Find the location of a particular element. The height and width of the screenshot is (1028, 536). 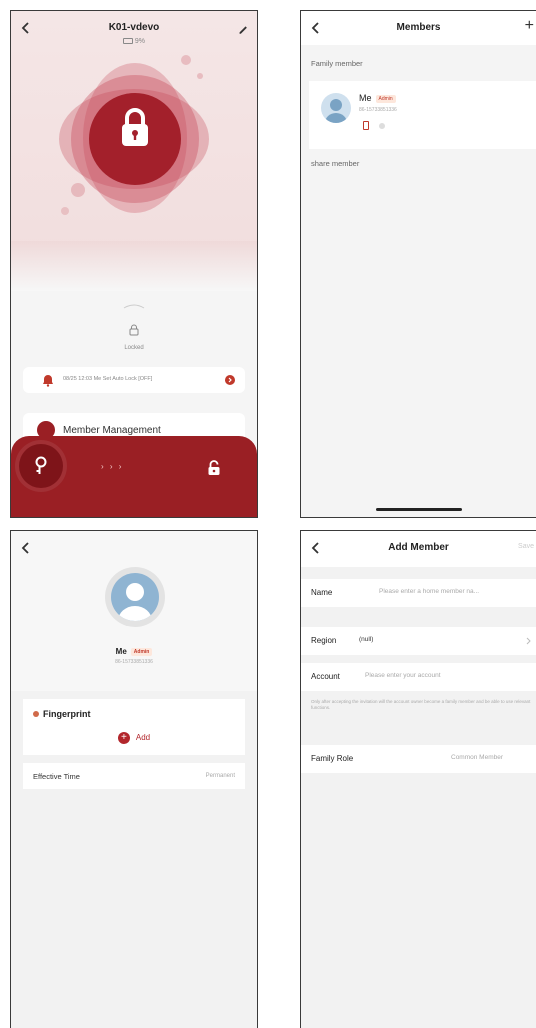

detail-name-line: Me Admin is located at coordinates (134, 651).